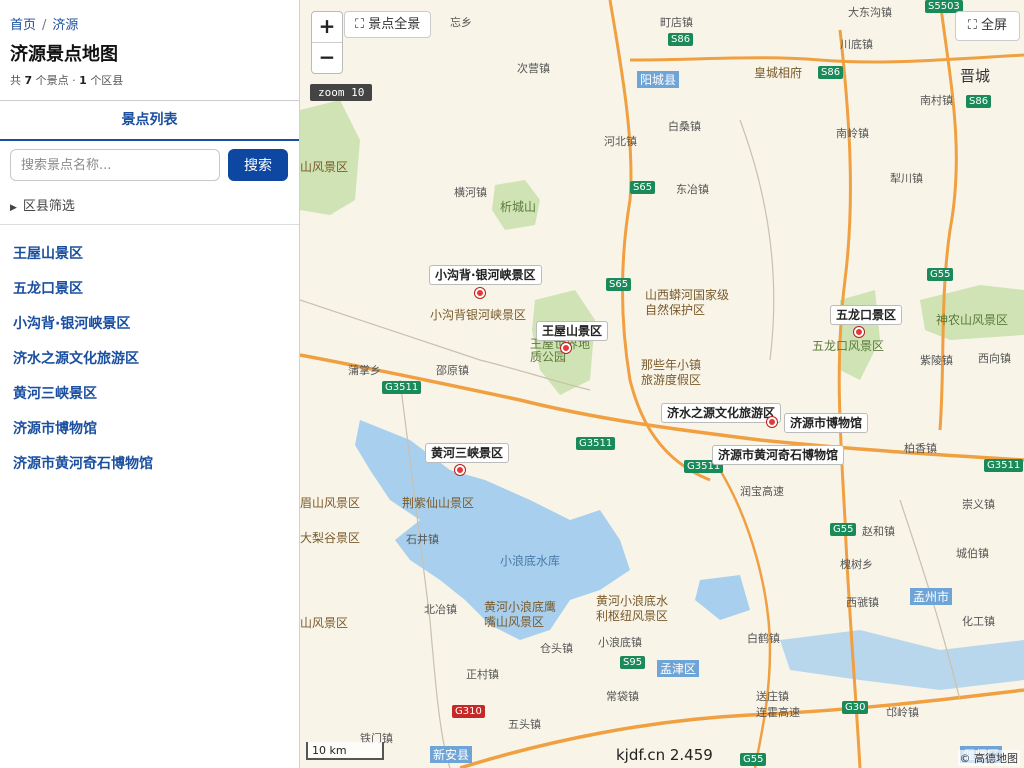 The width and height of the screenshot is (1024, 768). I want to click on map-label: 皇城相府, so click(778, 73).